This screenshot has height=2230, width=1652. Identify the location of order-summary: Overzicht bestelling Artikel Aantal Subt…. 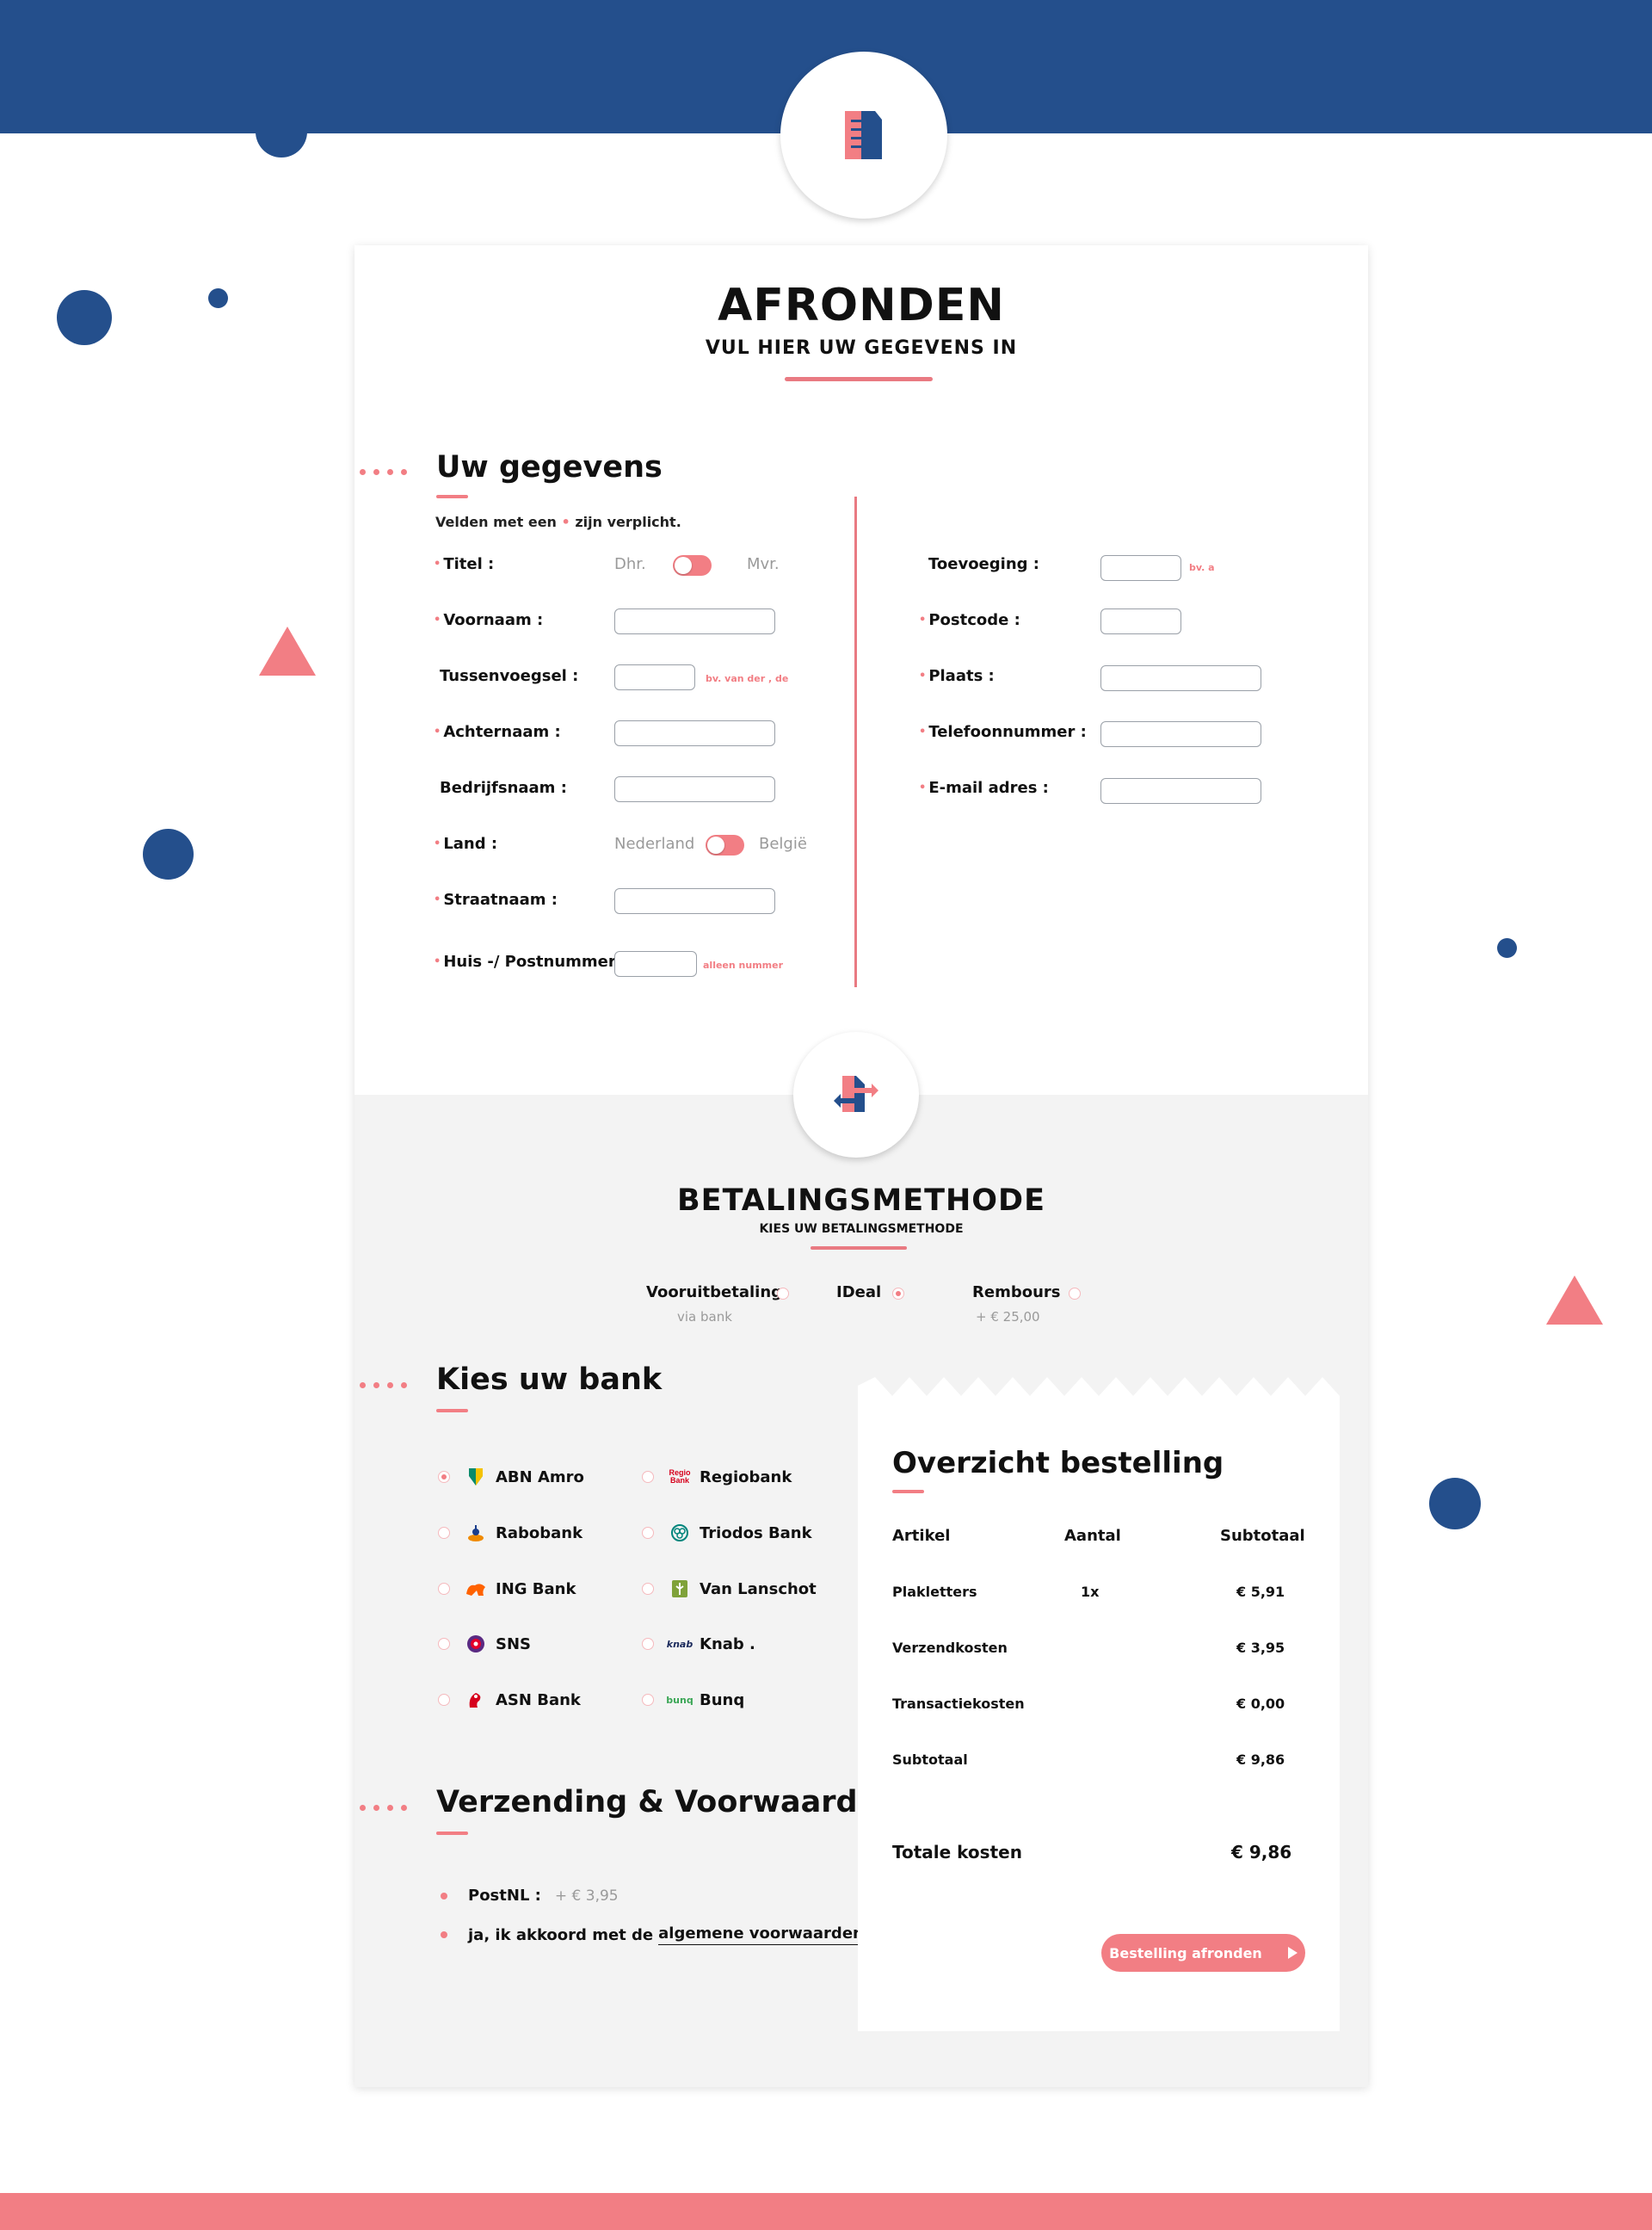
(1099, 1704).